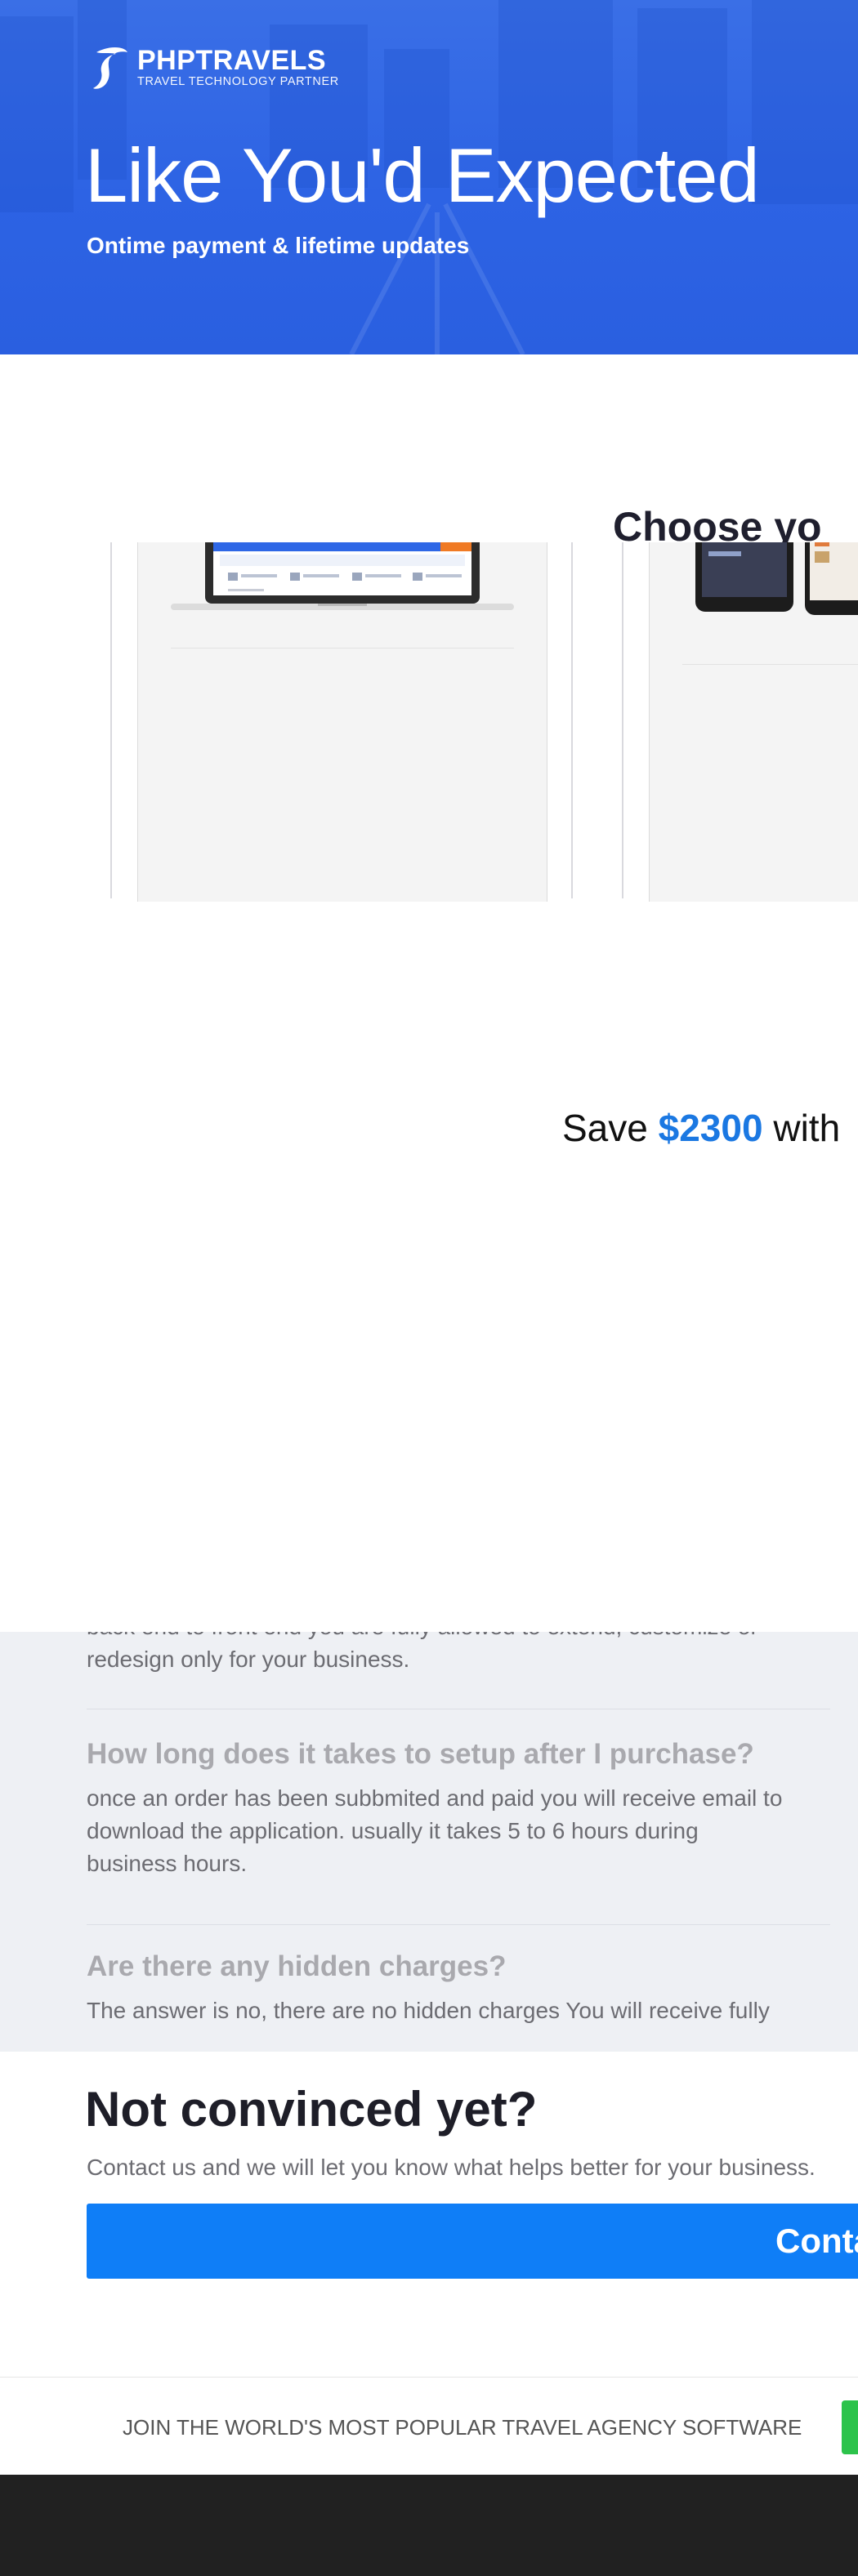 Image resolution: width=858 pixels, height=2576 pixels. What do you see at coordinates (429, 2525) in the screenshot?
I see `footer` at bounding box center [429, 2525].